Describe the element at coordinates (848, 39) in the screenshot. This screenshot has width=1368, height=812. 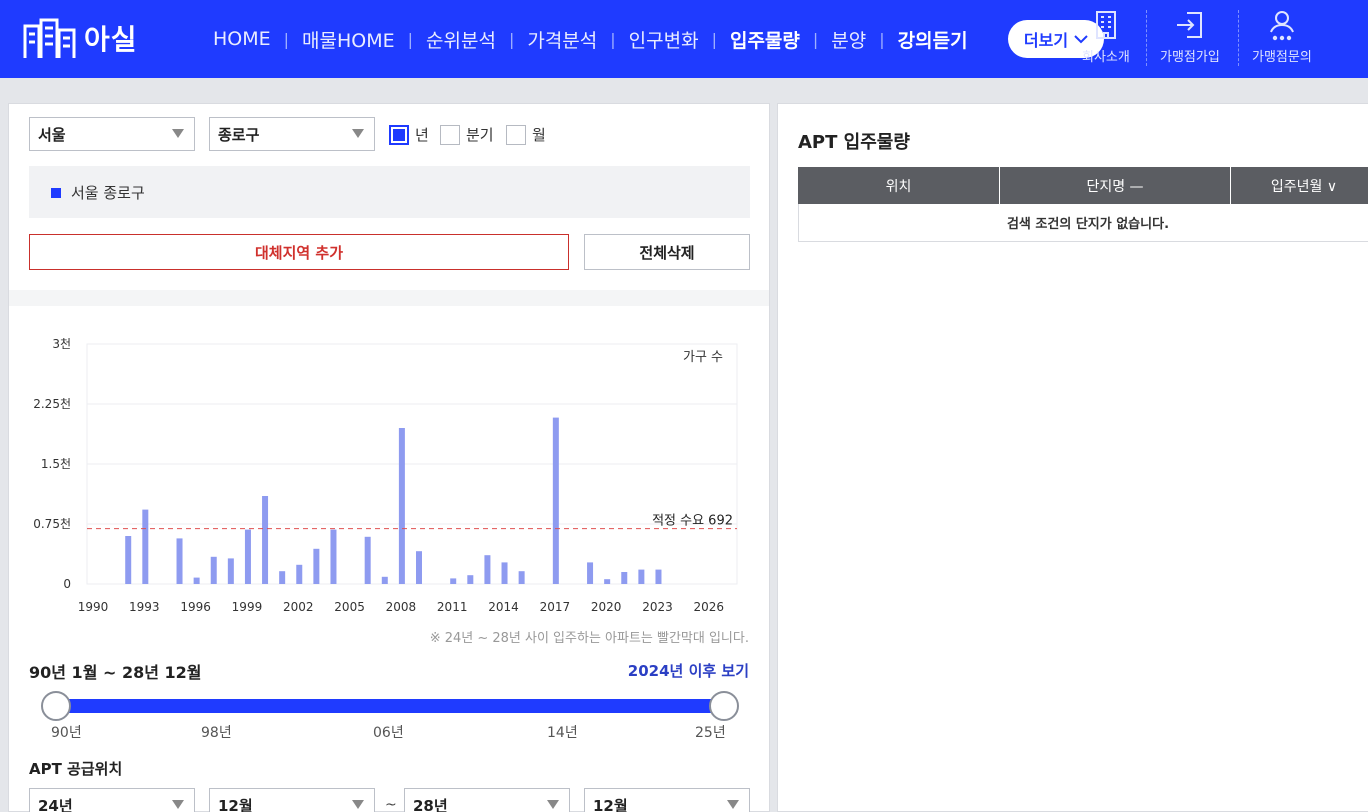
I see `nav-item: 분양` at that location.